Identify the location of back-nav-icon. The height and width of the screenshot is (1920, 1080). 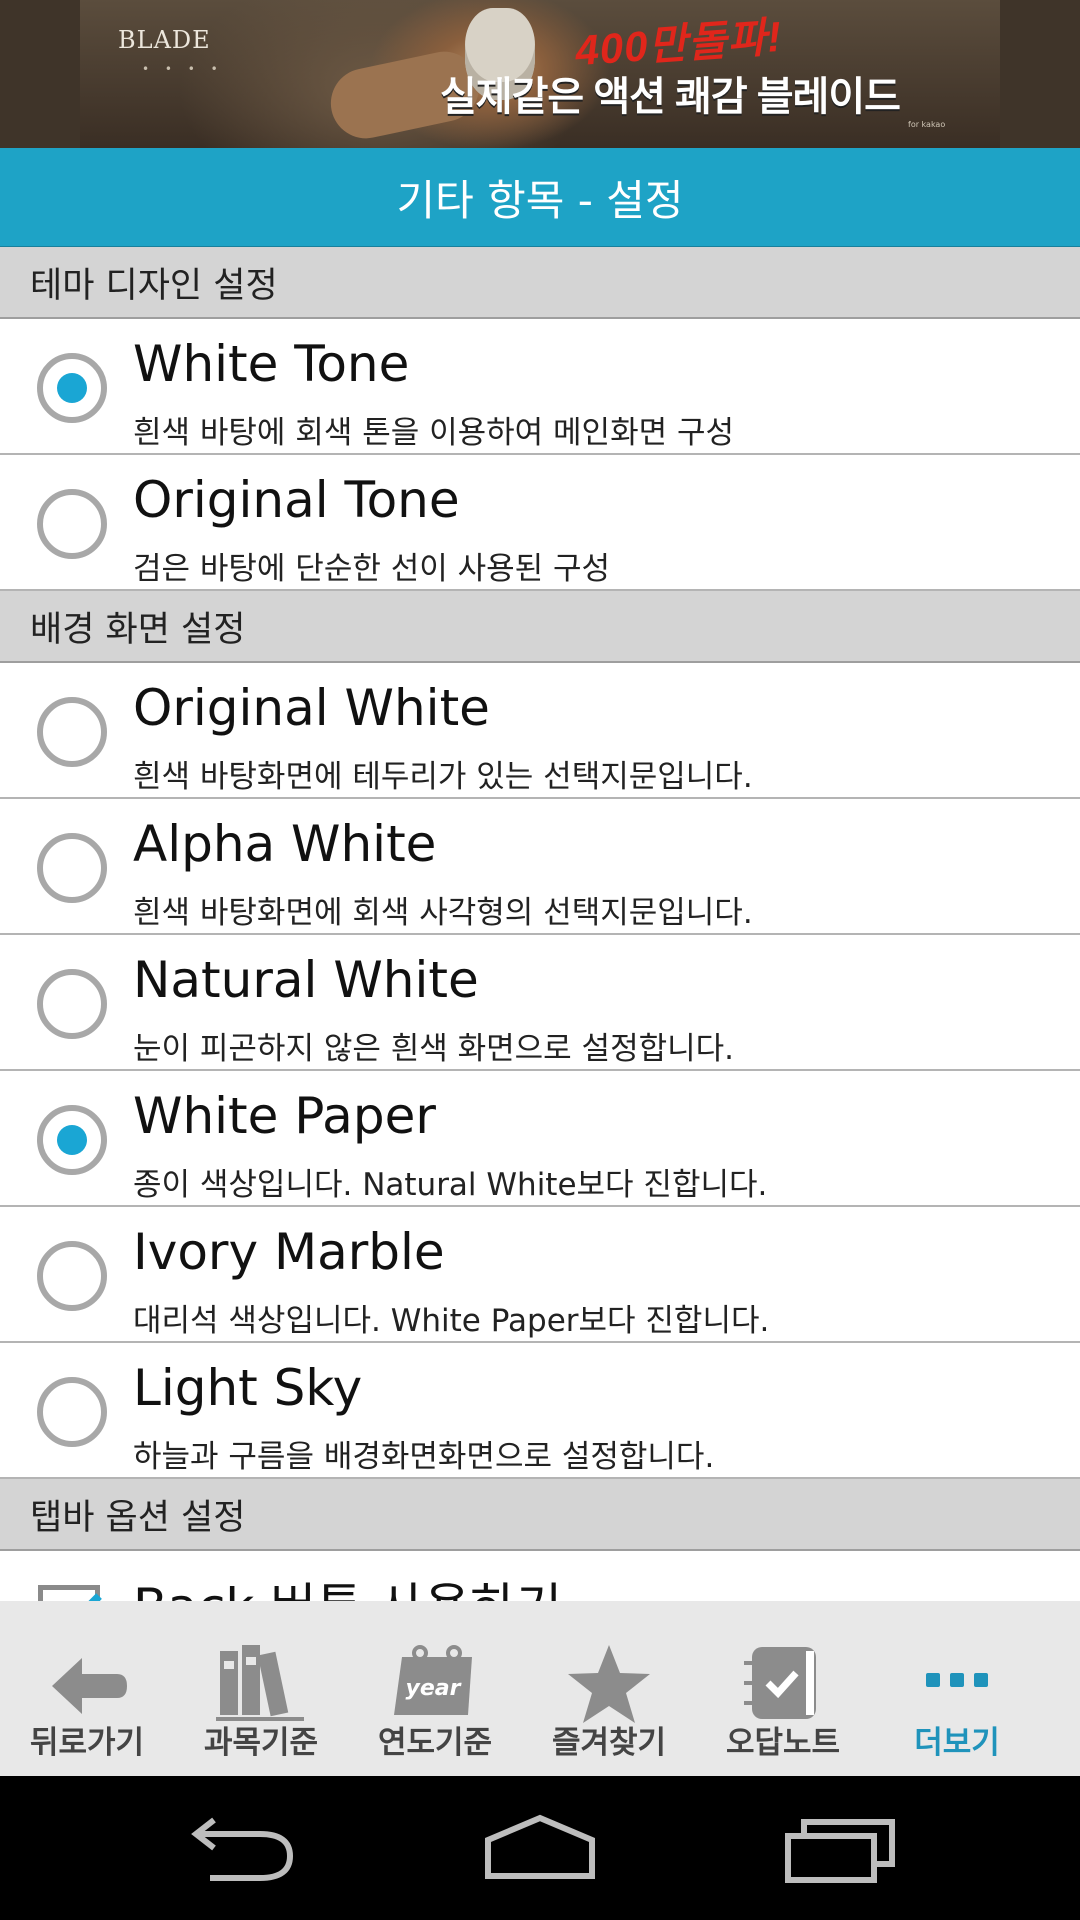
(240, 1848).